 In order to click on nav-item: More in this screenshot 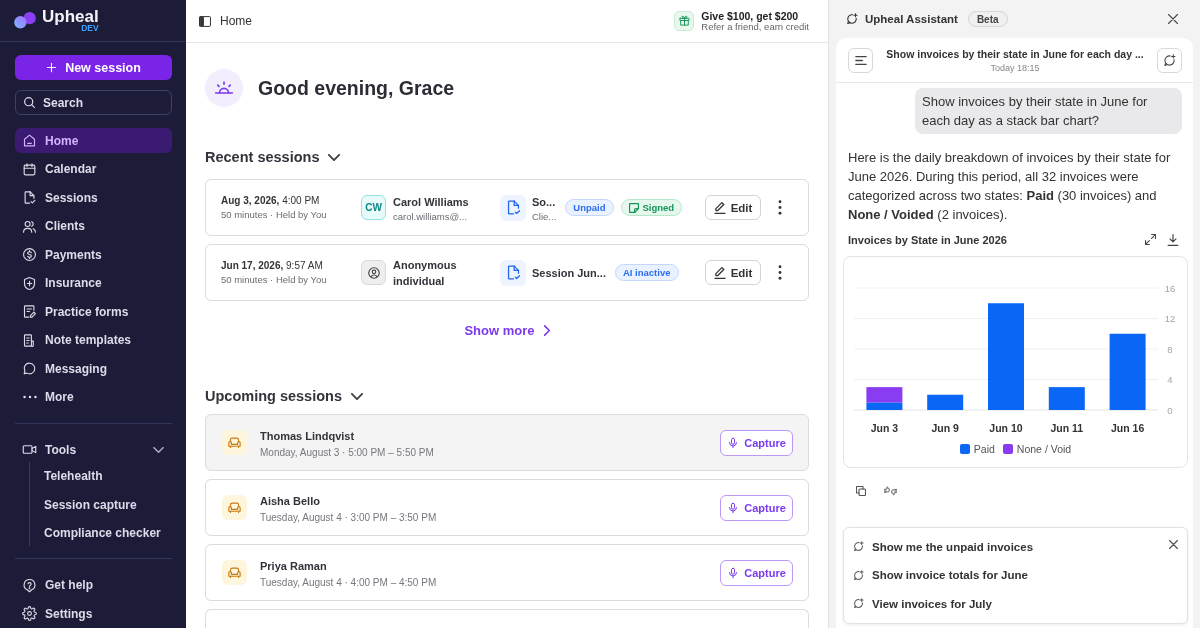, I will do `click(93, 397)`.